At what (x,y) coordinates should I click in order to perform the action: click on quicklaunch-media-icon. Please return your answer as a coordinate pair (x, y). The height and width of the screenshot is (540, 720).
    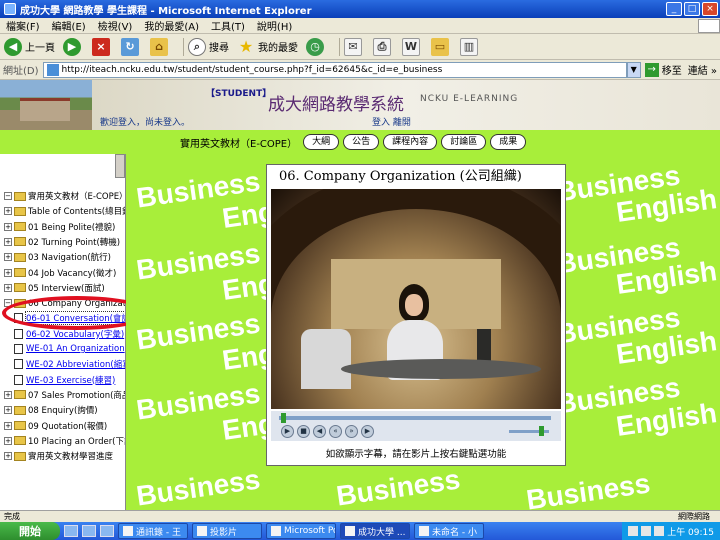
    Looking at the image, I should click on (107, 531).